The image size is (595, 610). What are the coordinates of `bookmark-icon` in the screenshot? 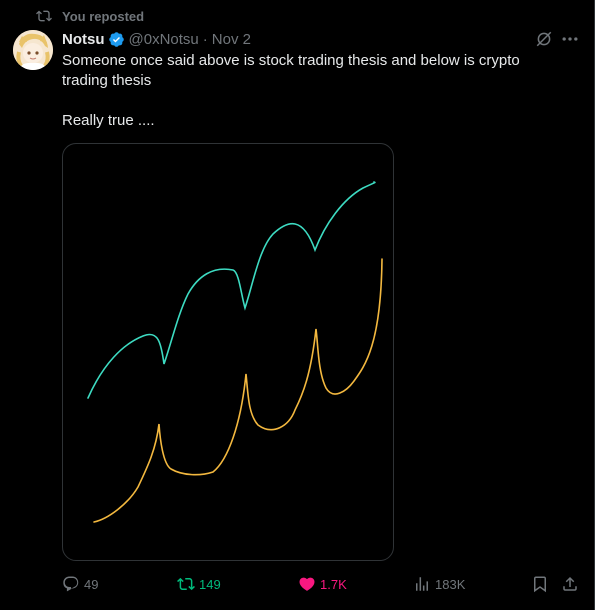 It's located at (540, 584).